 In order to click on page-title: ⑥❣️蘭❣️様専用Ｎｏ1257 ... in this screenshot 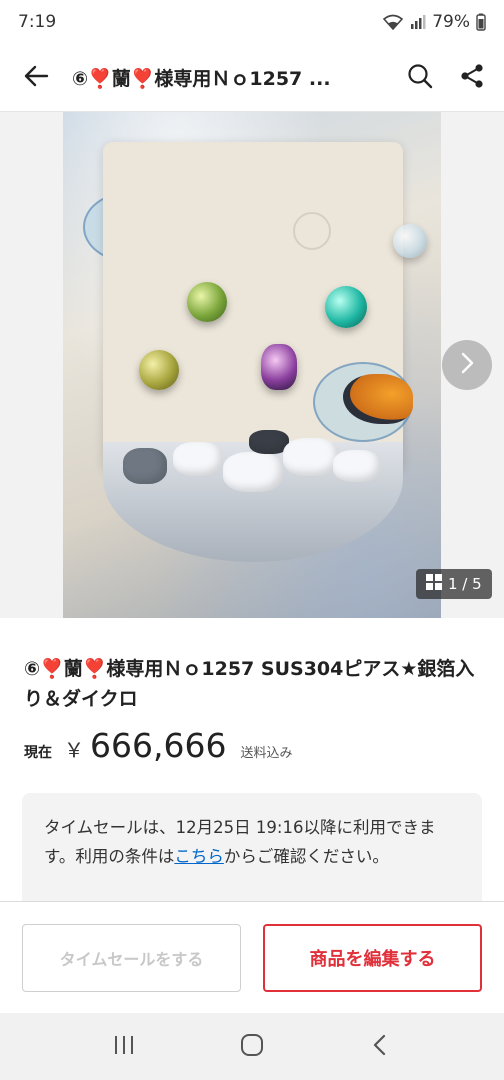, I will do `click(201, 79)`.